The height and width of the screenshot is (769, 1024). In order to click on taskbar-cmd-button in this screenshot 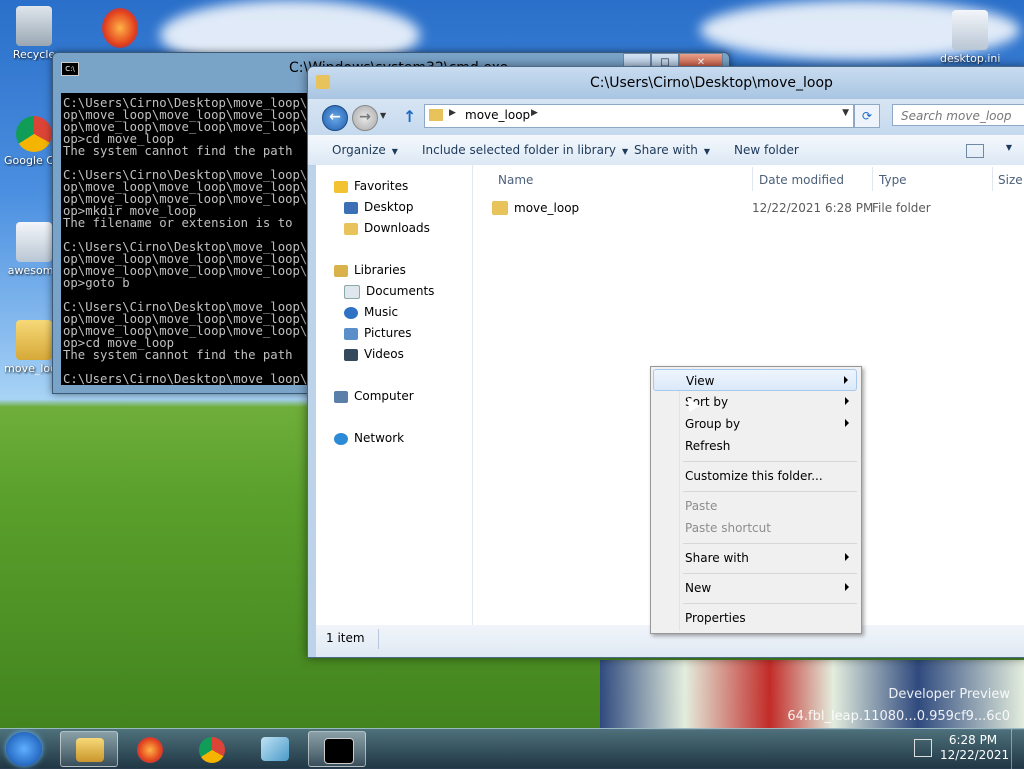, I will do `click(337, 749)`.